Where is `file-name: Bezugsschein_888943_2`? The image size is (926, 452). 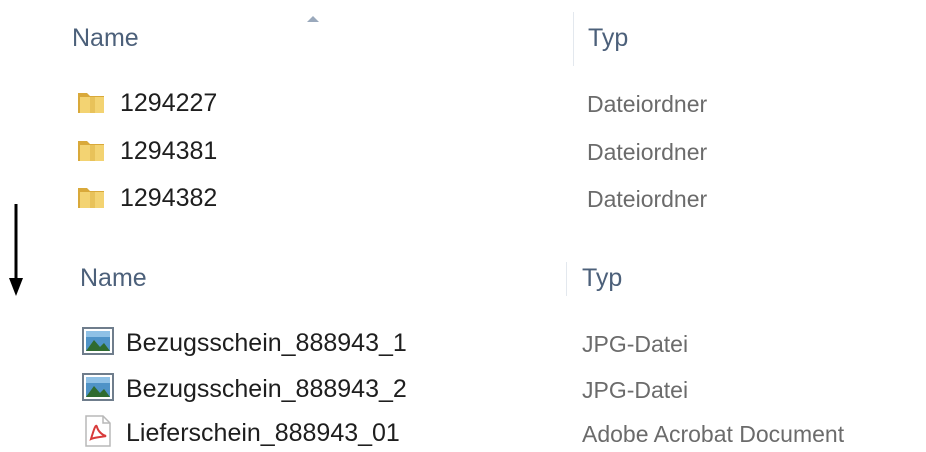 file-name: Bezugsschein_888943_2 is located at coordinates (266, 389).